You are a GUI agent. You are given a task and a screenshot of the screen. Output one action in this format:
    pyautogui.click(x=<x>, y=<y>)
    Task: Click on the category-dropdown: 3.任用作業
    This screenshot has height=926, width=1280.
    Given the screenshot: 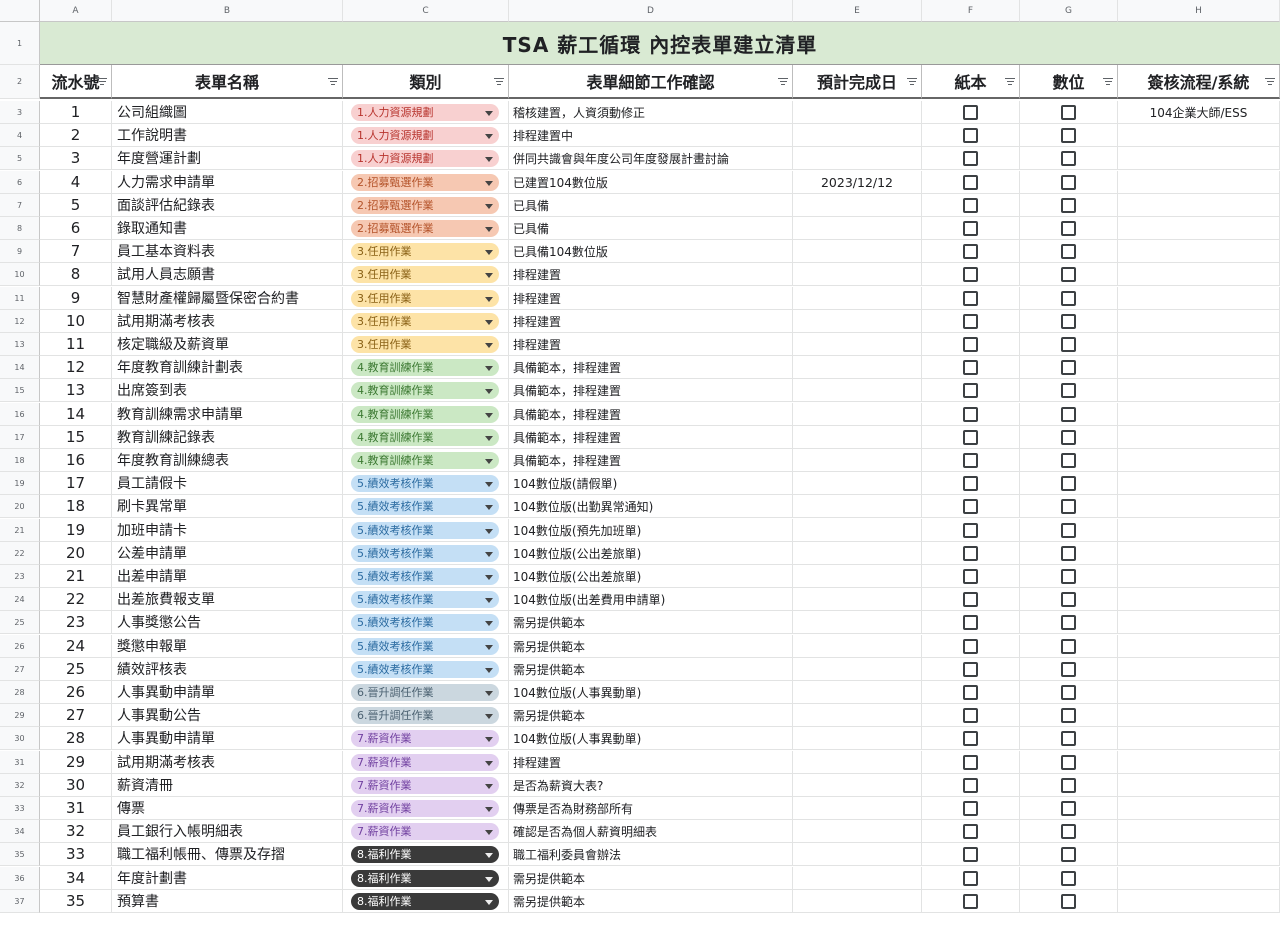 What is the action you would take?
    pyautogui.click(x=425, y=274)
    